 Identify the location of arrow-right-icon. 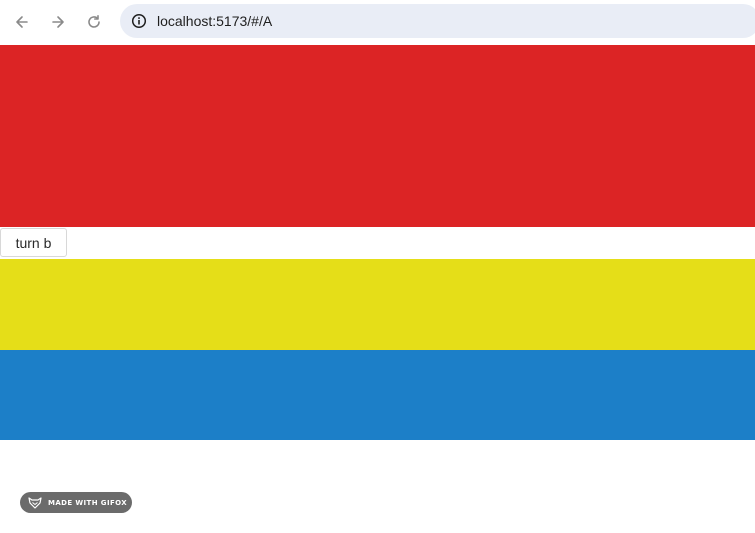
(58, 22).